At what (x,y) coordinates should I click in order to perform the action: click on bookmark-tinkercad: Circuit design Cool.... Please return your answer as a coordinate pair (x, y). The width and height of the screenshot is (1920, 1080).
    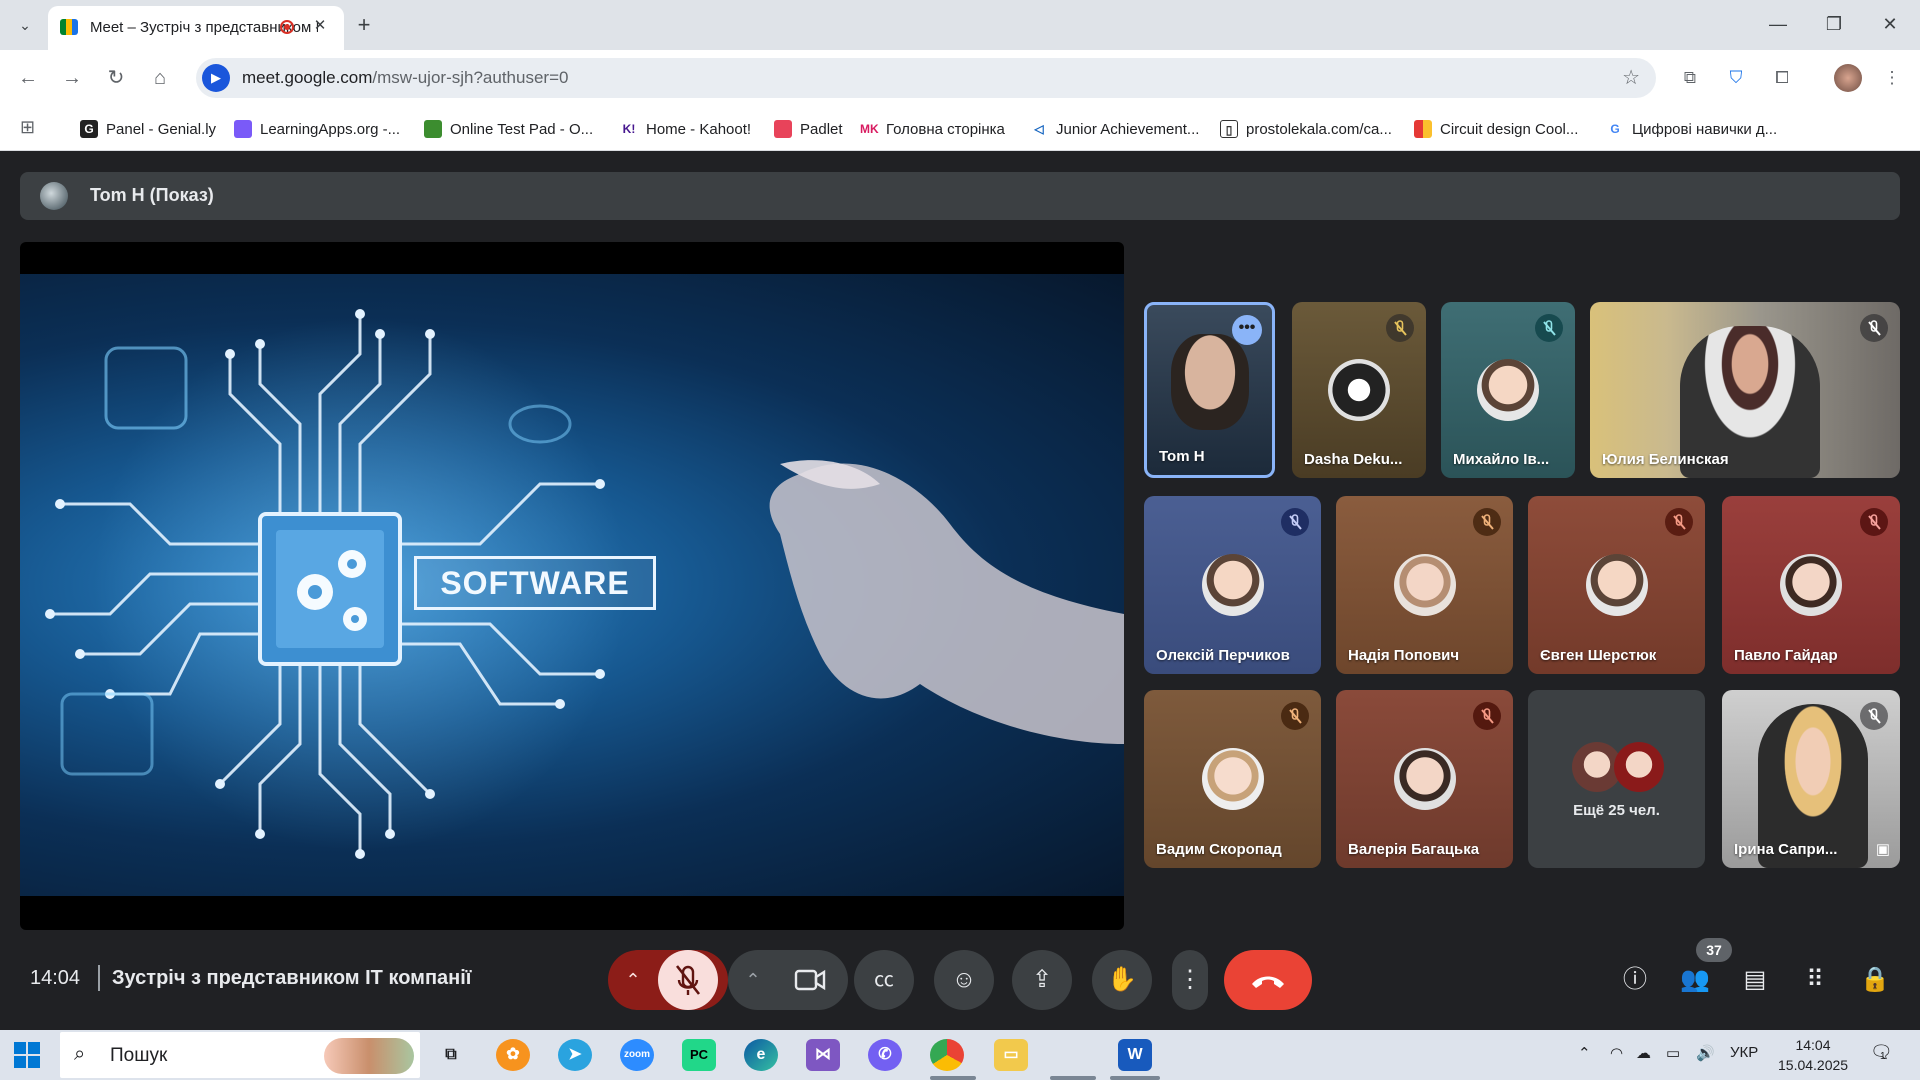
    Looking at the image, I should click on (1496, 129).